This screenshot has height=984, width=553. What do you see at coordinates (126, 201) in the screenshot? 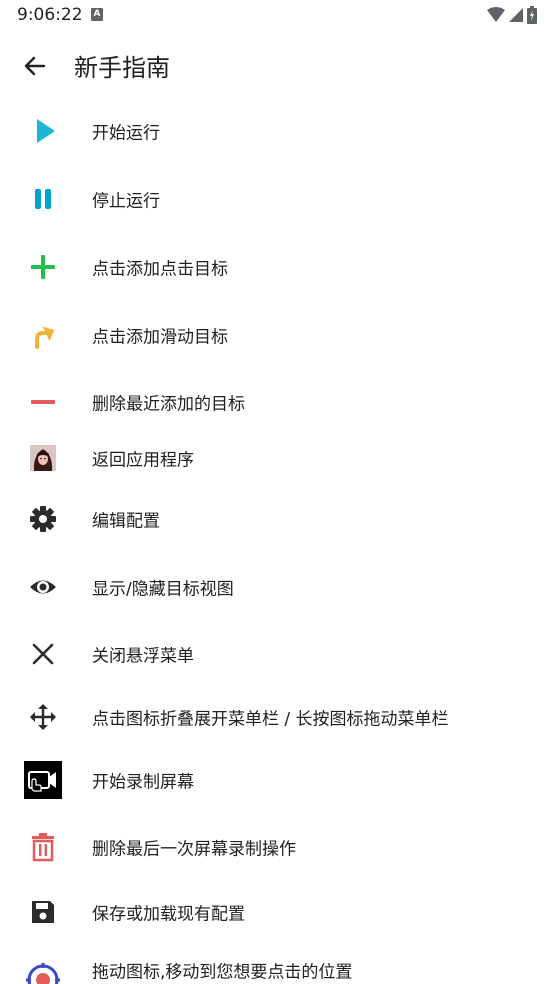
I see `guide-item-label: 停止运行` at bounding box center [126, 201].